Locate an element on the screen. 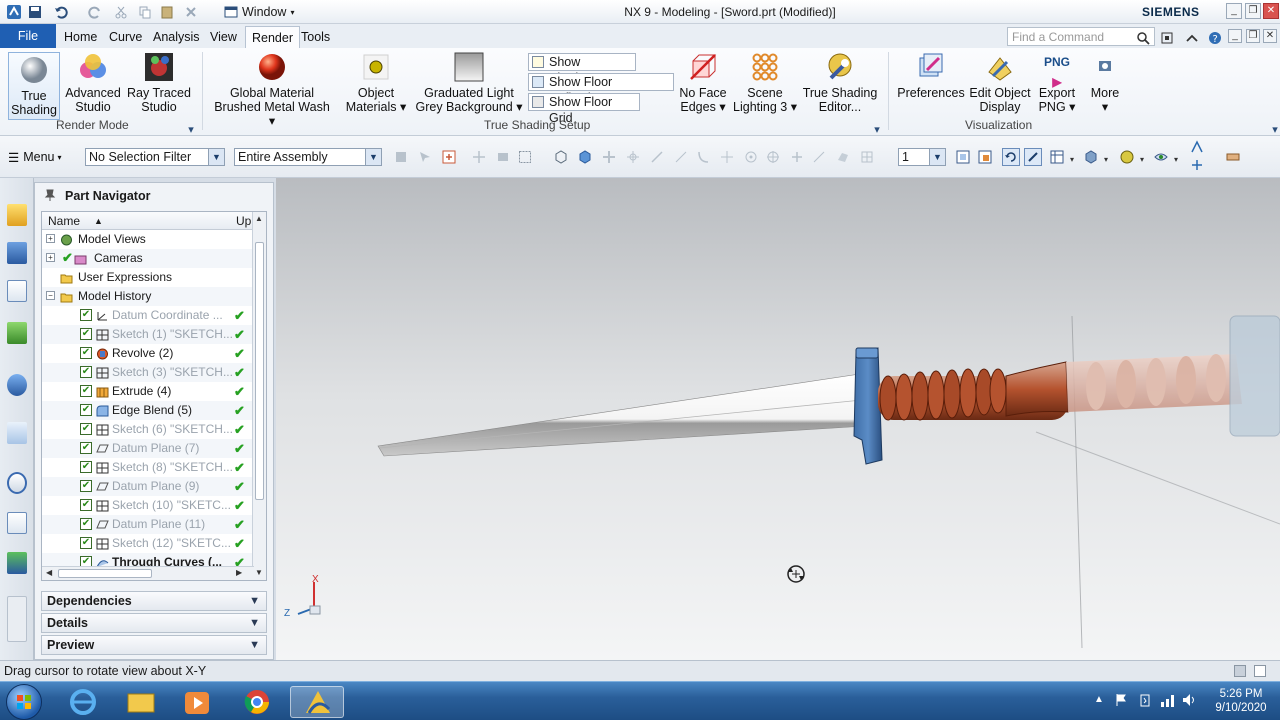  horizontal-scrollbar: ◀ ▶ is located at coordinates (148, 573).